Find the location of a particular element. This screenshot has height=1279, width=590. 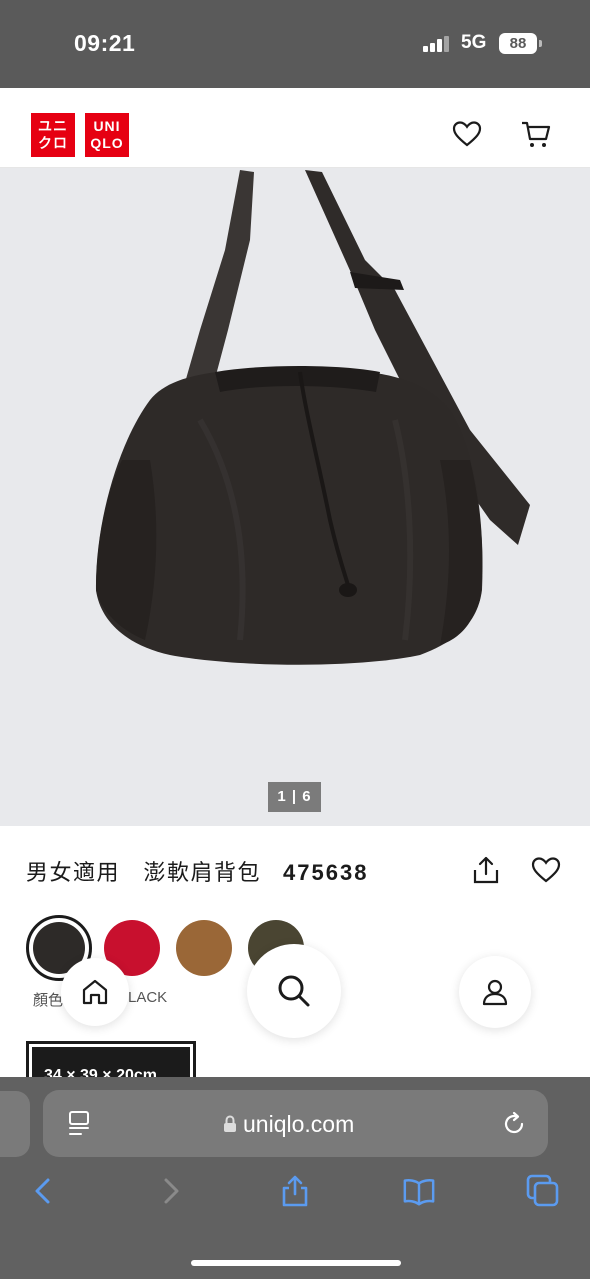

product-title: 男女適用 澎軟肩背包 475638 is located at coordinates (197, 871).